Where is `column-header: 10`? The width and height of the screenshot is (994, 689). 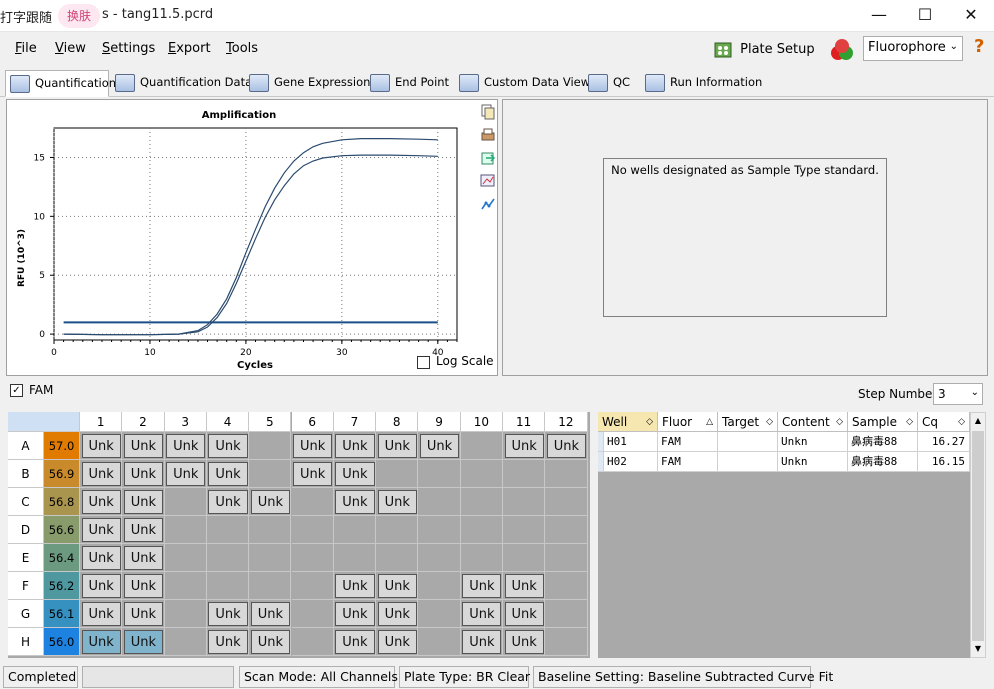
column-header: 10 is located at coordinates (481, 422).